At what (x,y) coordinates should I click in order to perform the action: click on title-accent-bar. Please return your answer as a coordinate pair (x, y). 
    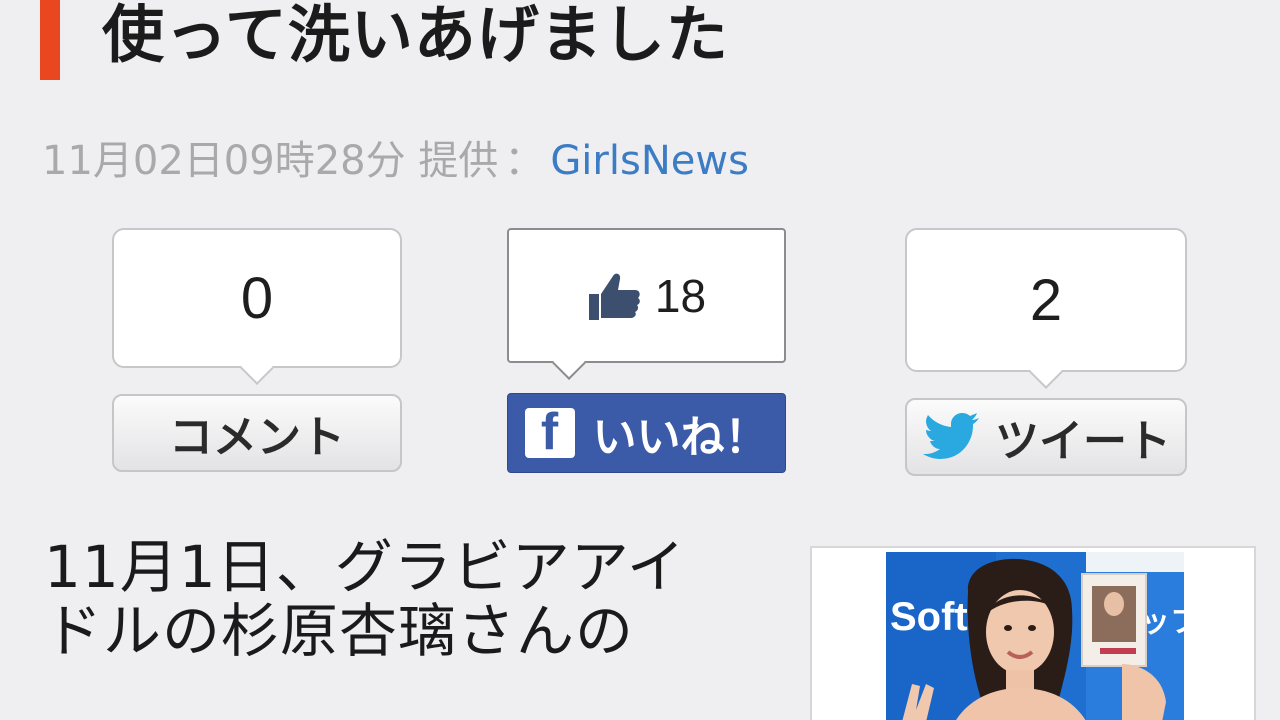
    Looking at the image, I should click on (50, 40).